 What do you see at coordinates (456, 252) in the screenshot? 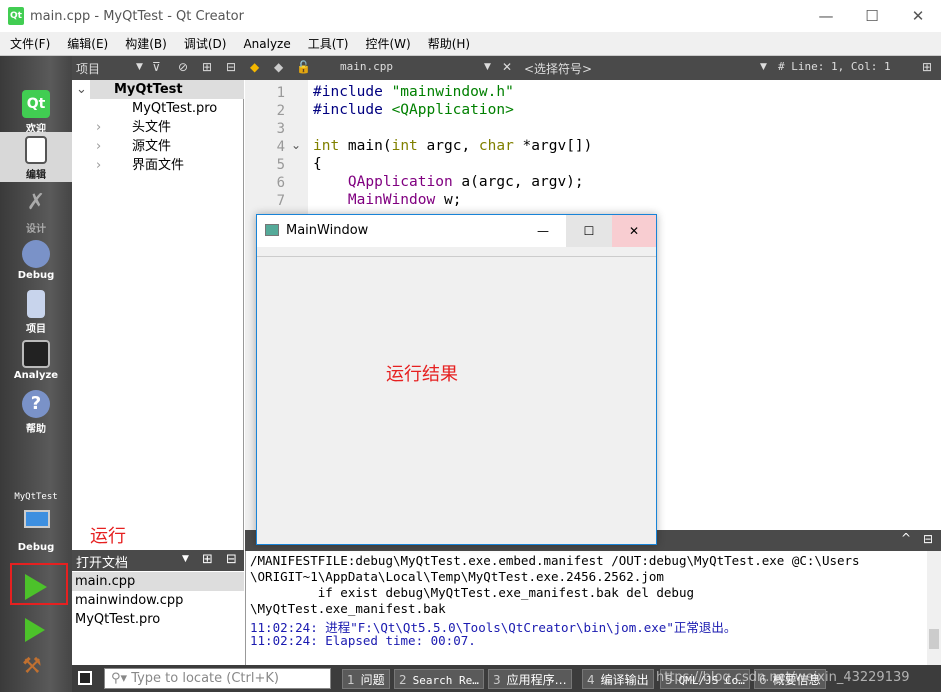
I see `app-menu-bar` at bounding box center [456, 252].